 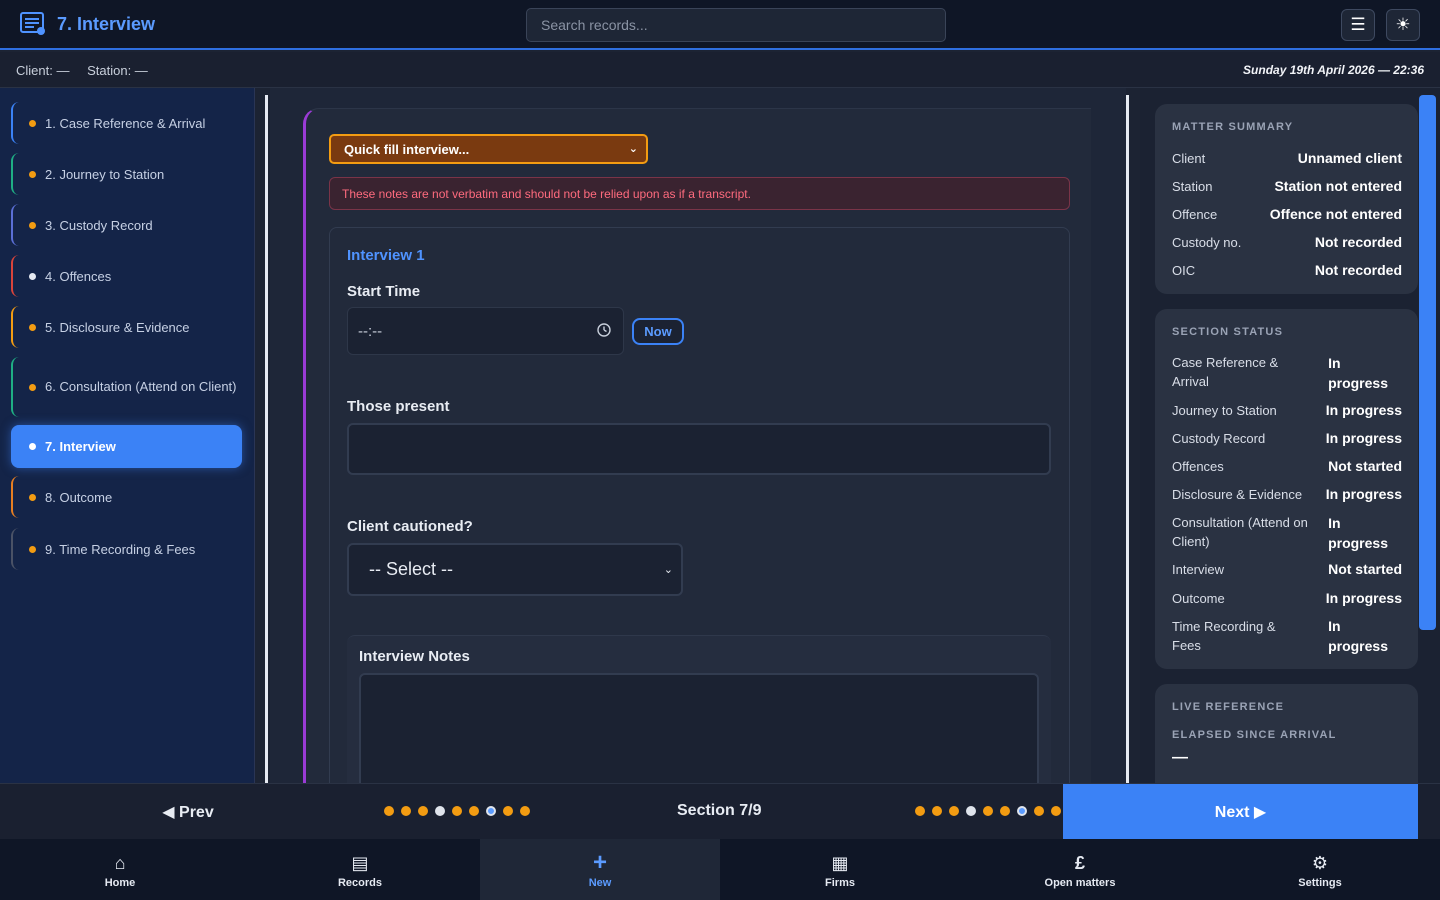 I want to click on those-present-input, so click(x=699, y=449).